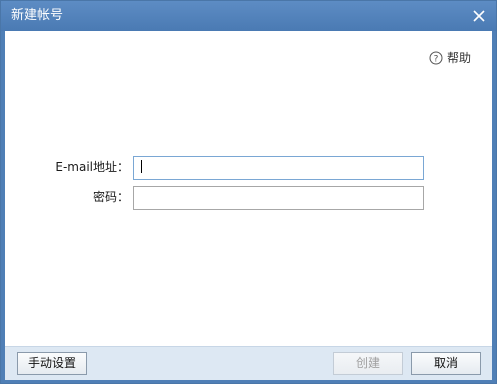 The image size is (497, 384). Describe the element at coordinates (110, 197) in the screenshot. I see `password-label: 密码：` at that location.